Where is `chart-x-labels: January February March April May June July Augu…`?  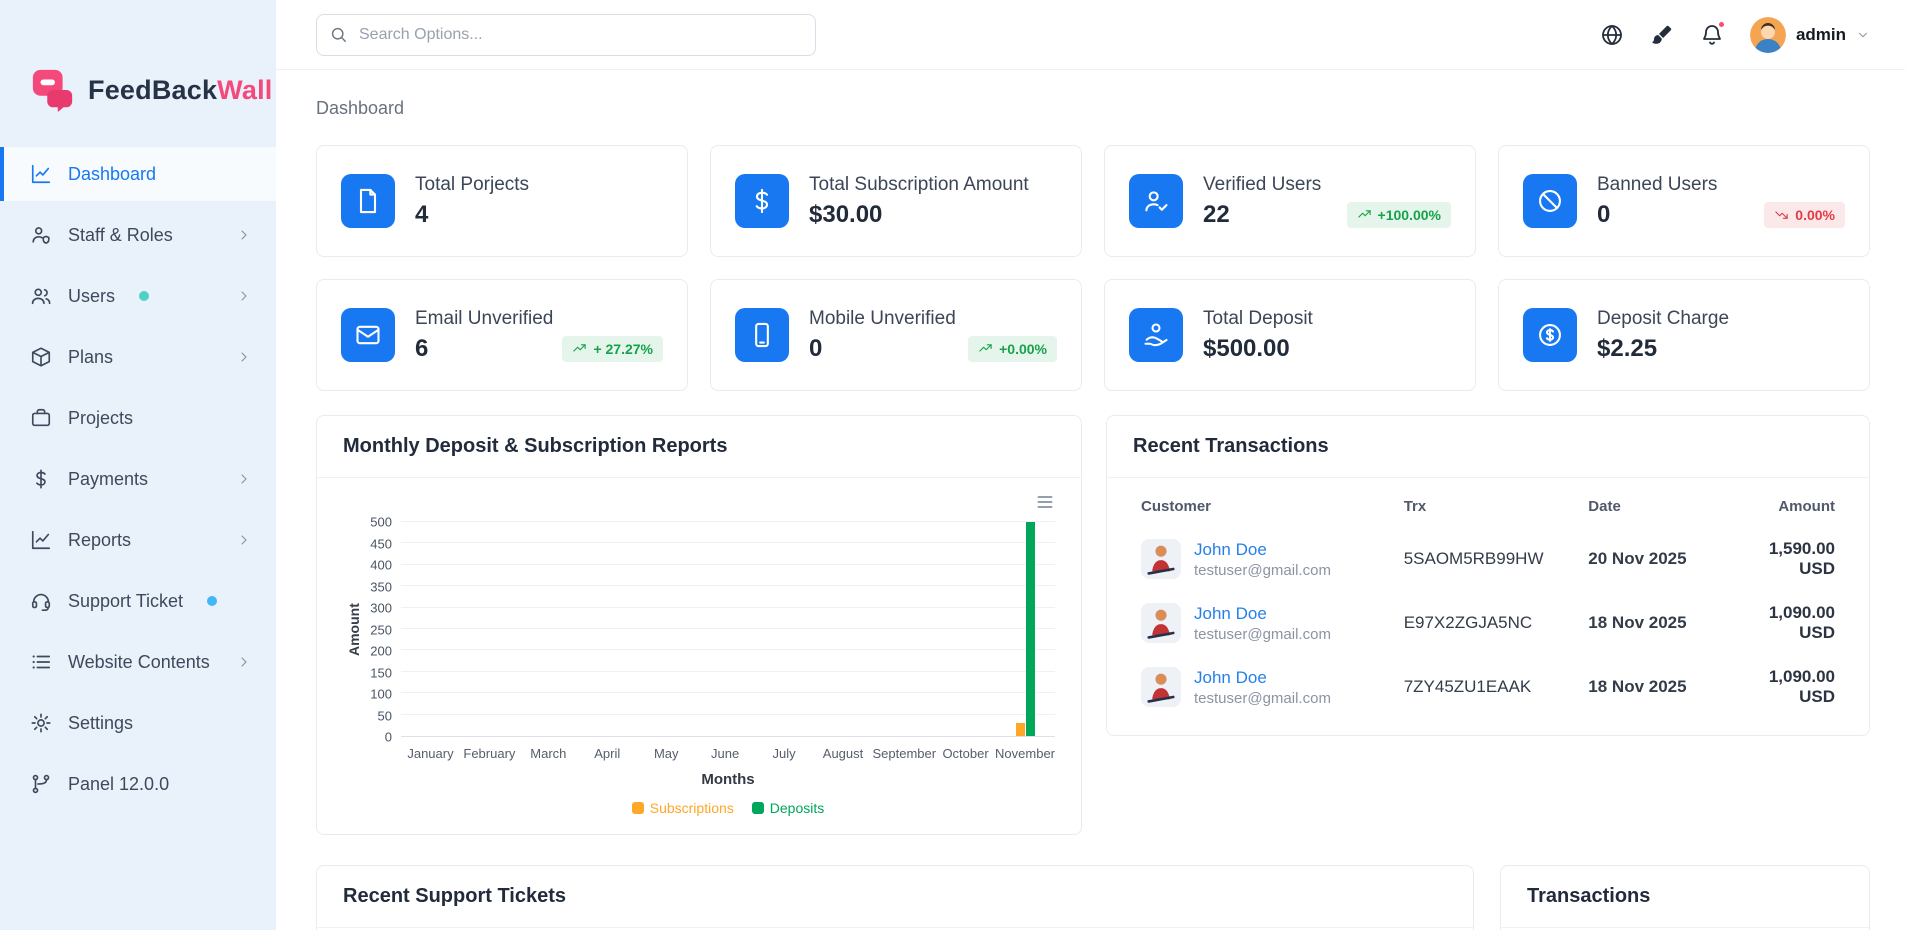 chart-x-labels: January February March April May June July Augu… is located at coordinates (728, 753).